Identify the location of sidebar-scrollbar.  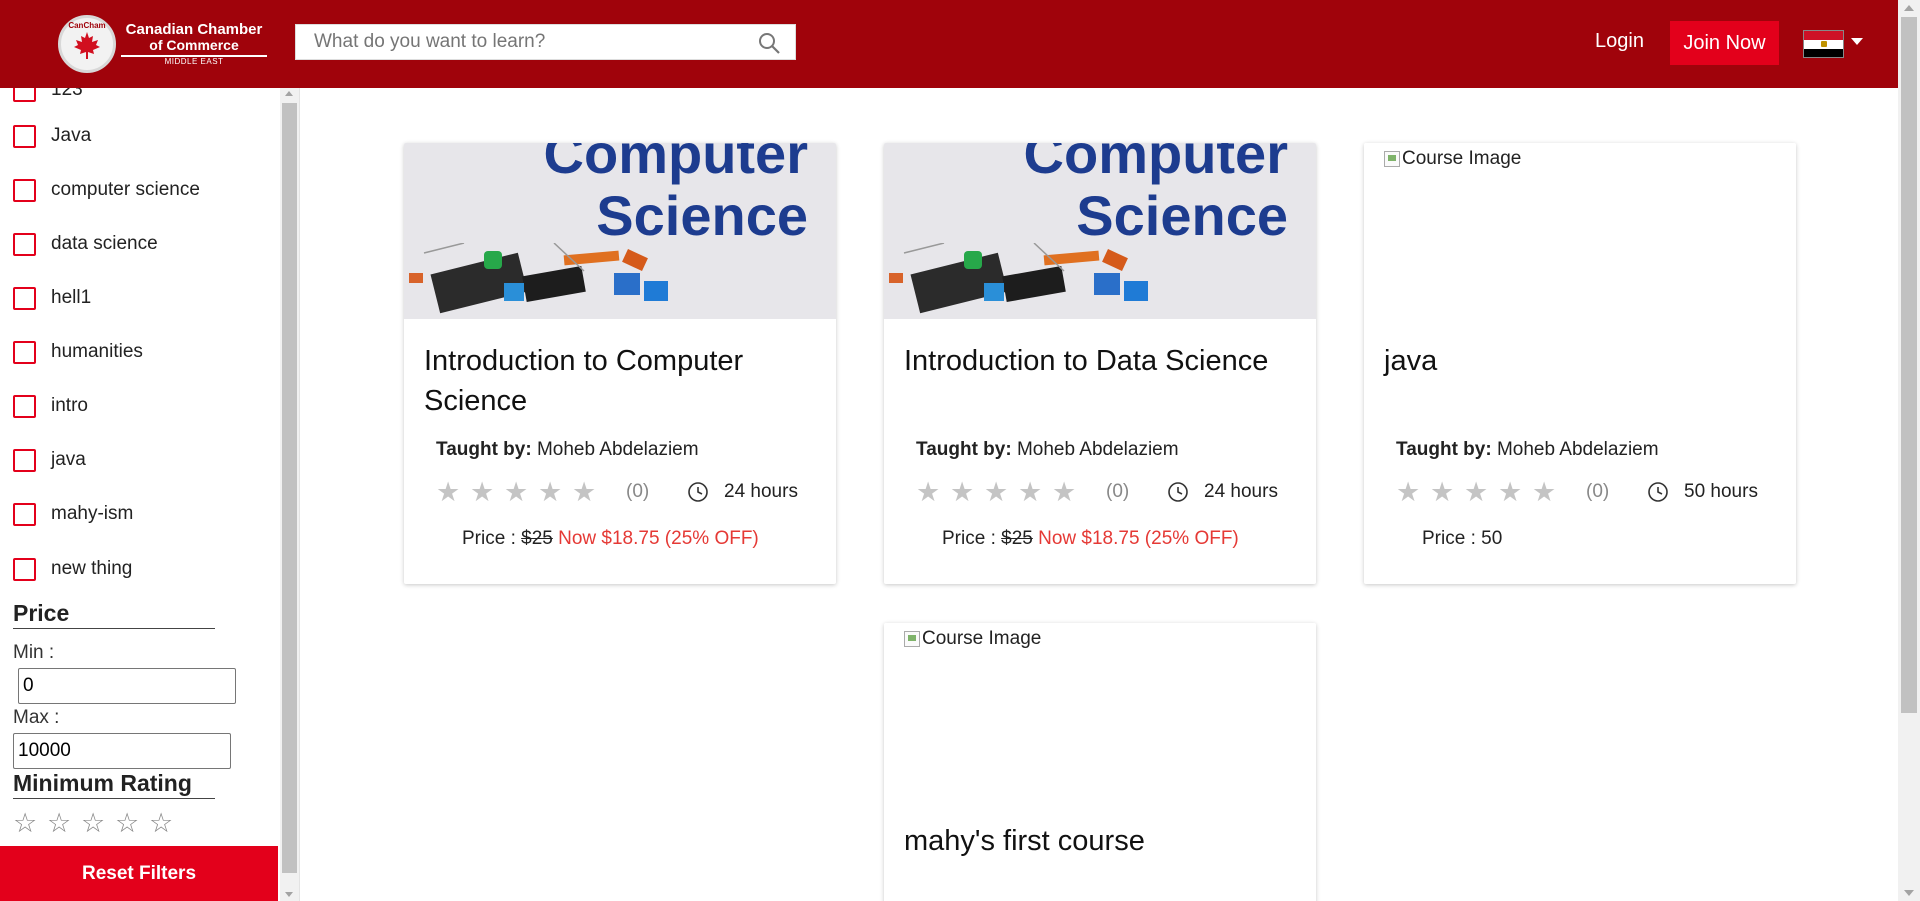
(289, 494).